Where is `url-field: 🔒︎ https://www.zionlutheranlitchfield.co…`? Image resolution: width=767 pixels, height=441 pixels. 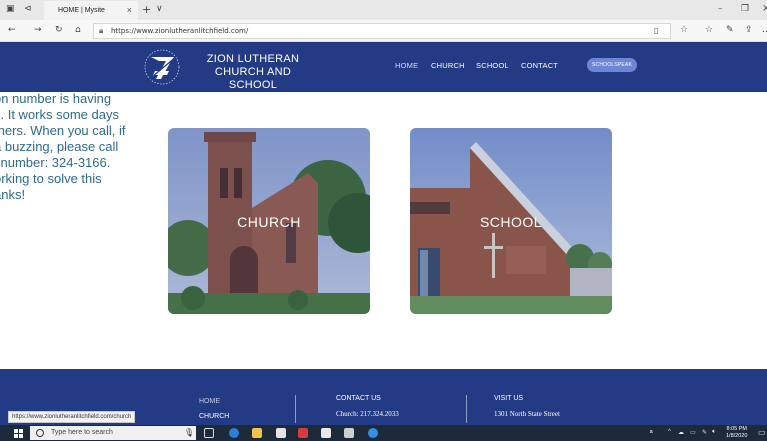
url-field: 🔒︎ https://www.zionlutheranlitchfield.co… is located at coordinates (382, 31).